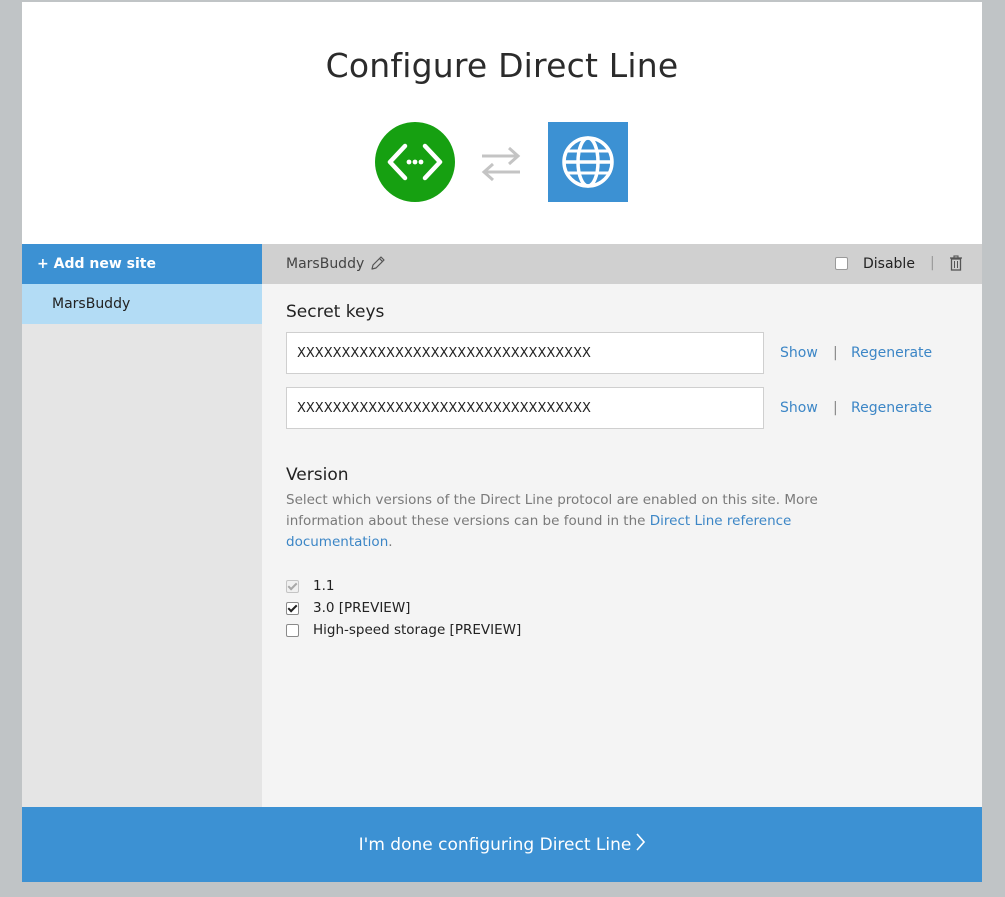 The width and height of the screenshot is (1005, 897). I want to click on add-new-site-label: + Add new site, so click(96, 264).